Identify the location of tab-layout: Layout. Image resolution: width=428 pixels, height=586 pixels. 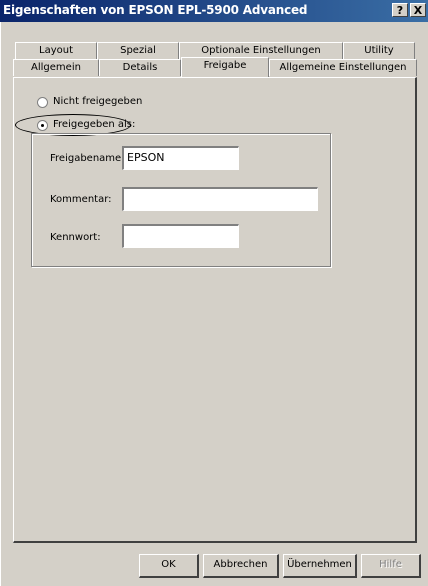
(56, 50).